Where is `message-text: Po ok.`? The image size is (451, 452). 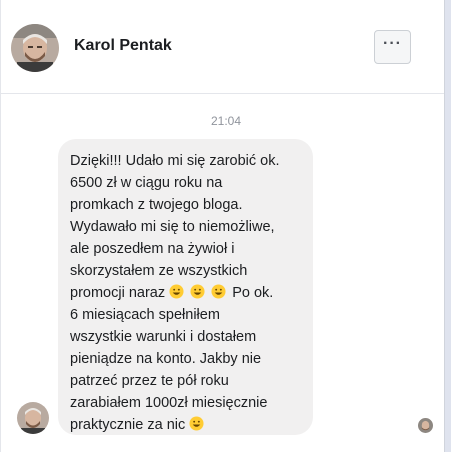 message-text: Po ok. is located at coordinates (253, 293).